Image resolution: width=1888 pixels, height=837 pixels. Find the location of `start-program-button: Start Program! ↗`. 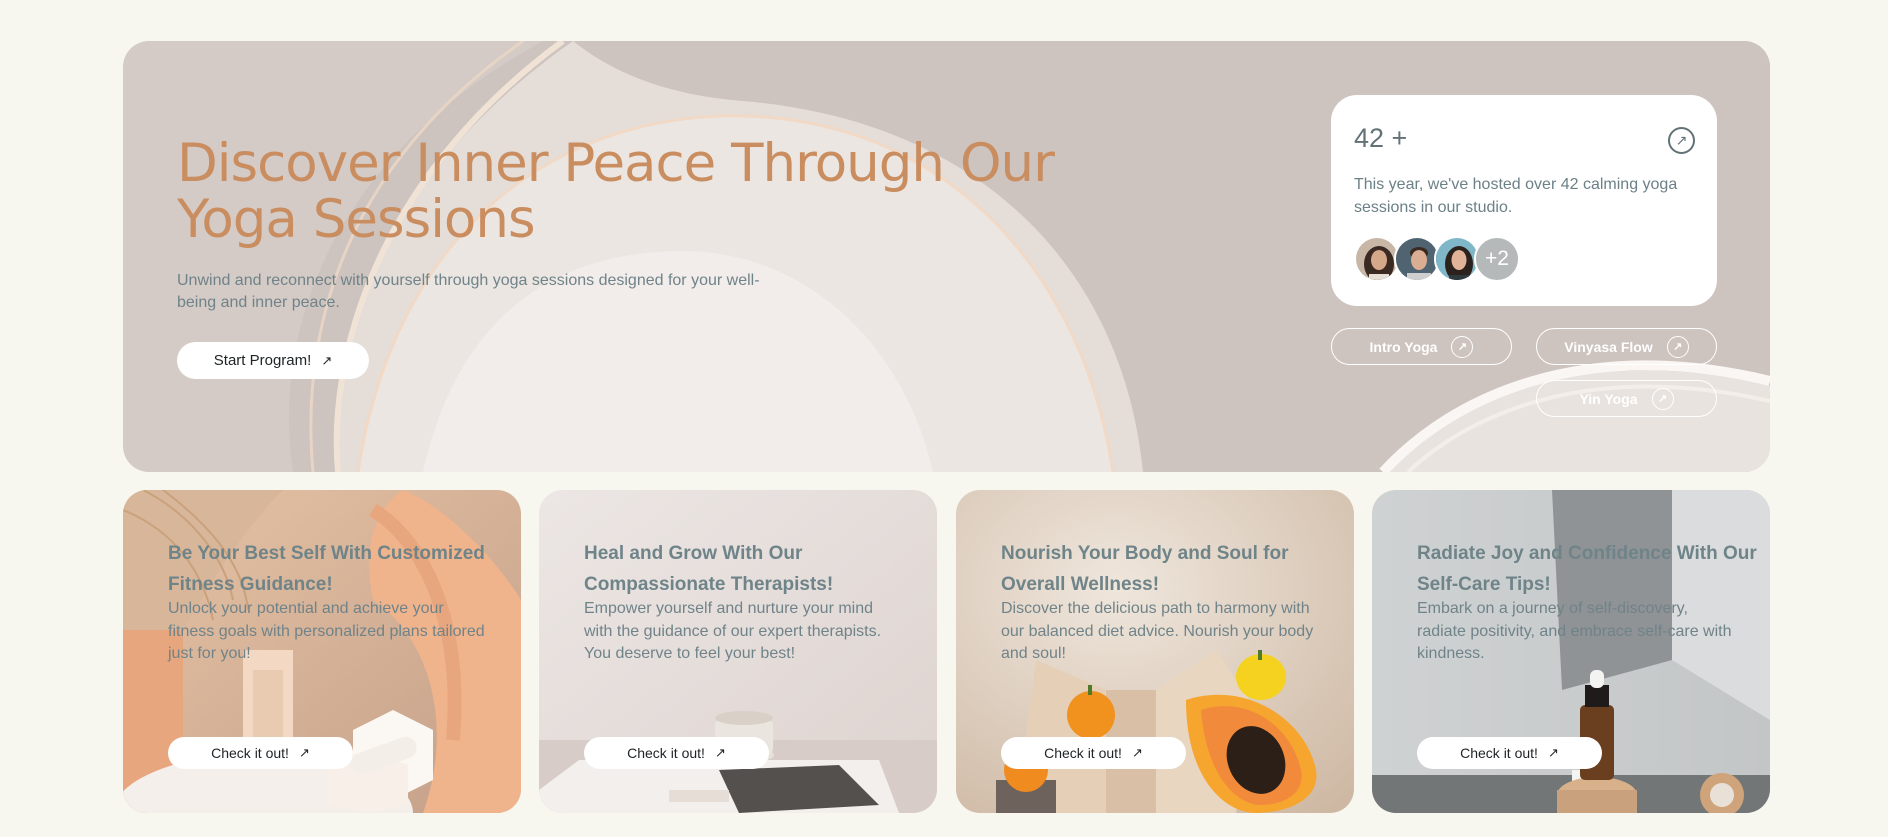

start-program-button: Start Program! ↗ is located at coordinates (273, 360).